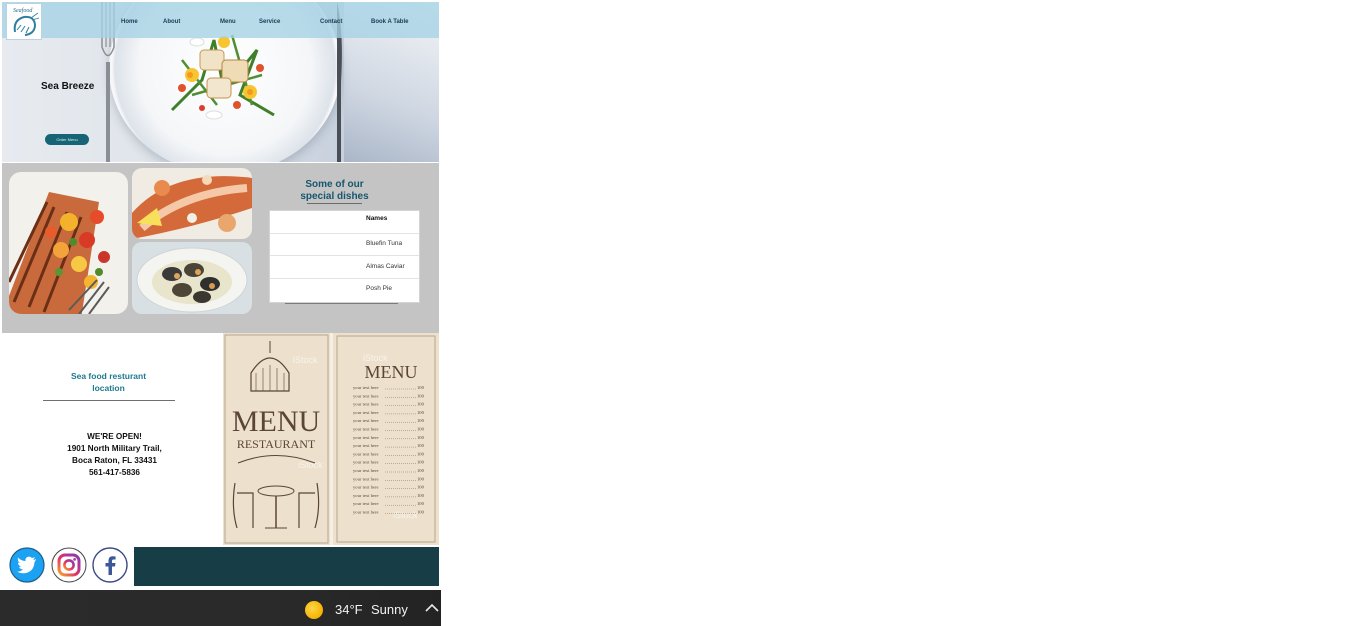 The image size is (1360, 626). I want to click on shrimp-logo-icon: Seafood, so click(26, 21).